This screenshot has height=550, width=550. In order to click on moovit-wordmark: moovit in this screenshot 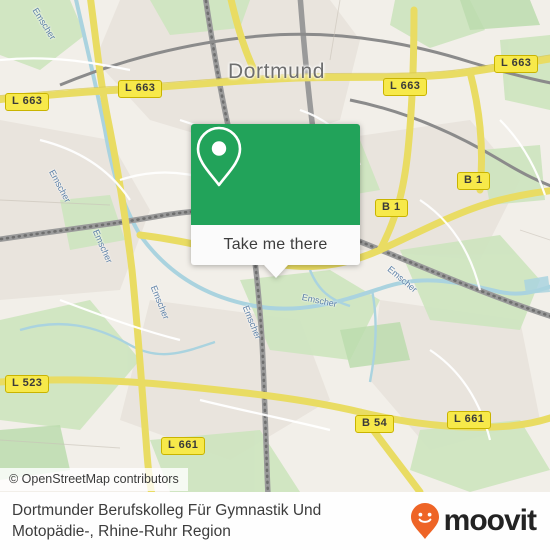, I will do `click(490, 520)`.